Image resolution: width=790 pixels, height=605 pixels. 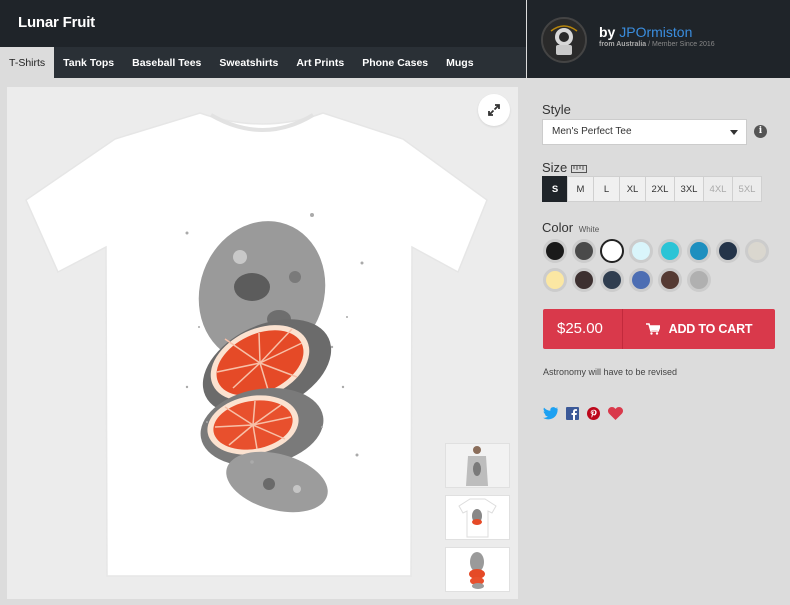 What do you see at coordinates (670, 280) in the screenshot?
I see `color-swatch-brown` at bounding box center [670, 280].